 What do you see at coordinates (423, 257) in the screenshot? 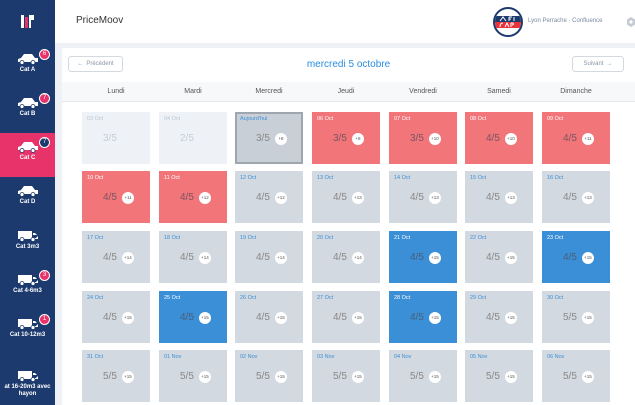
I see `day-cell: 21 Oct 4/5 +15` at bounding box center [423, 257].